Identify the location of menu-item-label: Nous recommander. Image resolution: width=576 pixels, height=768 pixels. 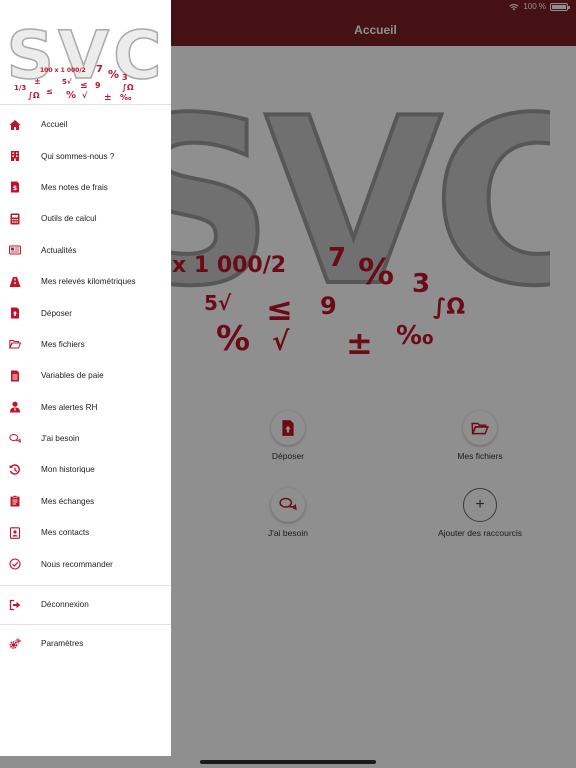
(77, 564).